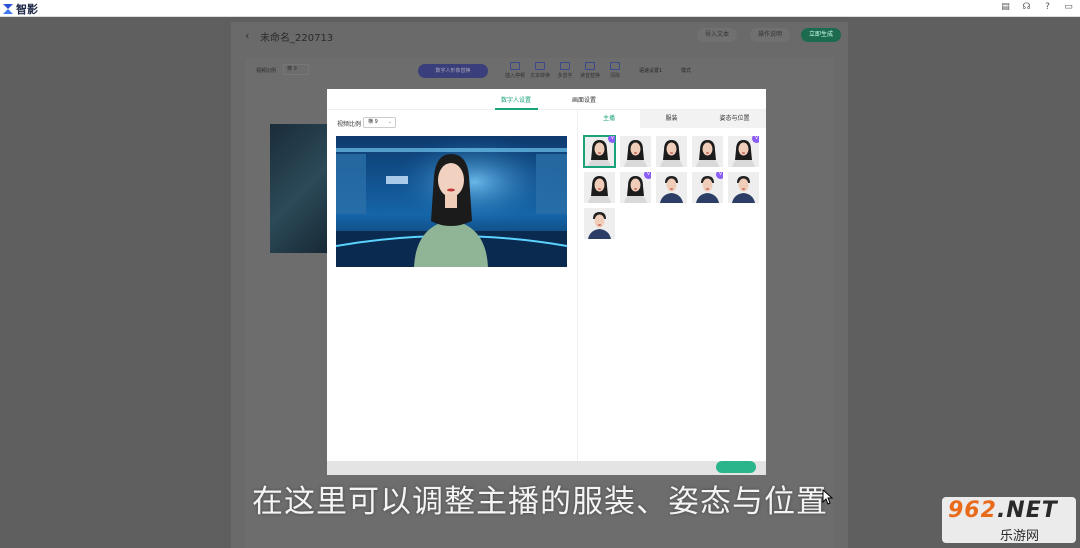 The width and height of the screenshot is (1080, 548). What do you see at coordinates (296, 36) in the screenshot?
I see `project-title: 未命名_220713` at bounding box center [296, 36].